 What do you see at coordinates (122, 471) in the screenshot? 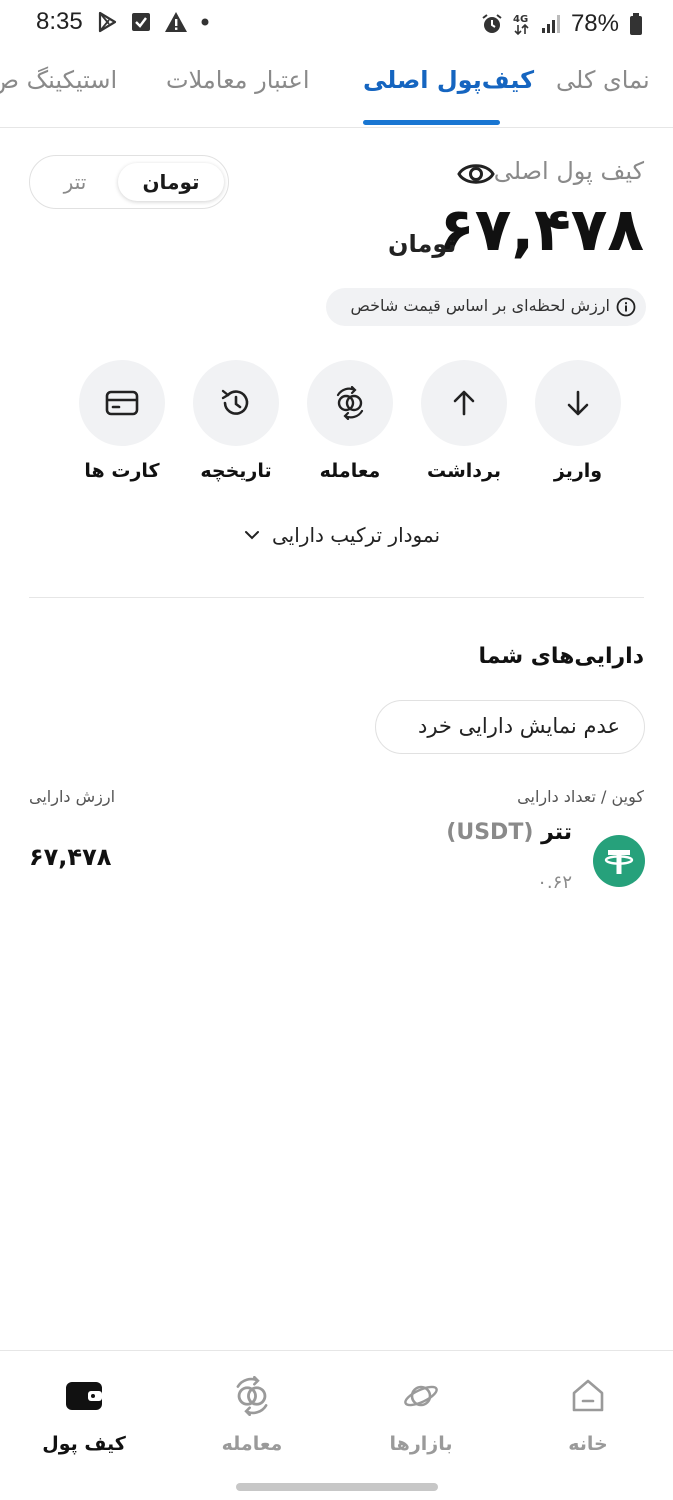
I see `cards-label: کارت ها` at bounding box center [122, 471].